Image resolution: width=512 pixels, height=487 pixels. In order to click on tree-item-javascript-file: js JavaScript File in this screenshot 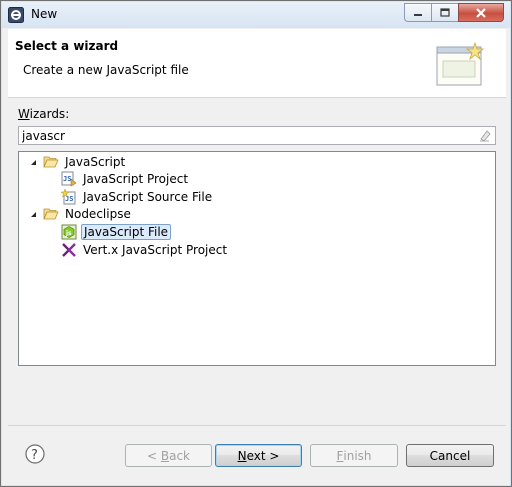, I will do `click(116, 232)`.